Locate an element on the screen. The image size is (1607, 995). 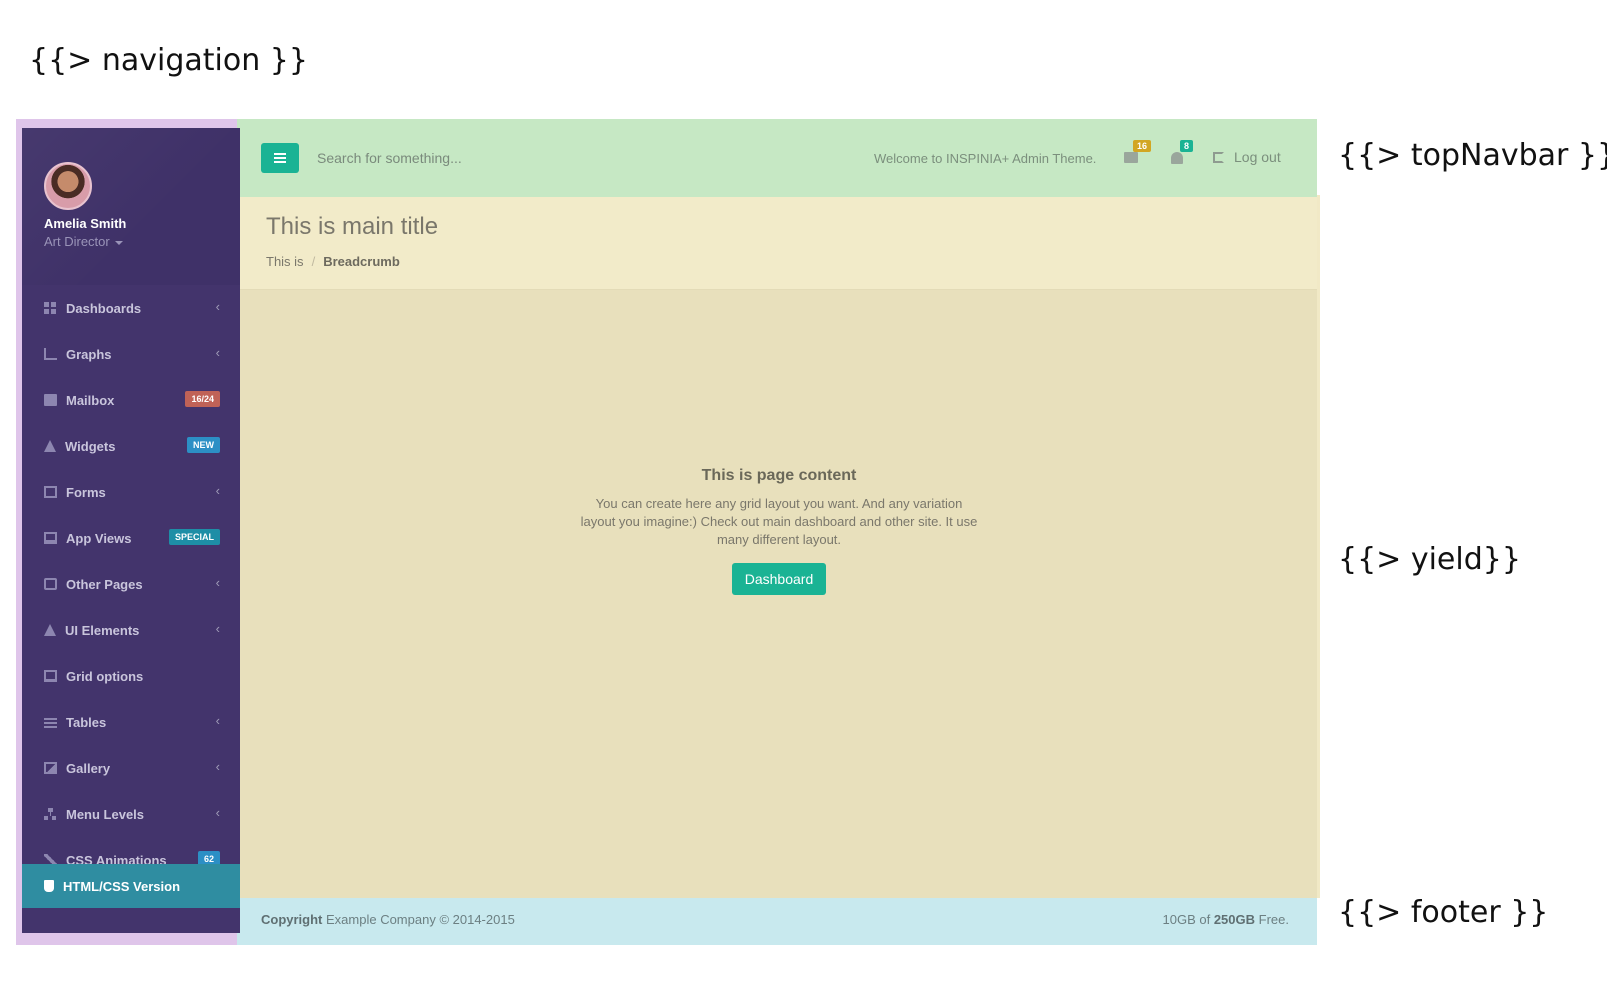
files-icon is located at coordinates (50, 584).